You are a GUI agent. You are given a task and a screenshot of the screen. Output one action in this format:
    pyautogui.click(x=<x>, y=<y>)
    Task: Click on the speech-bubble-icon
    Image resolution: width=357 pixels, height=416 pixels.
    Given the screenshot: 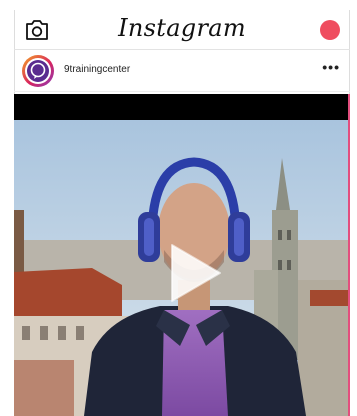 What is the action you would take?
    pyautogui.click(x=38, y=70)
    